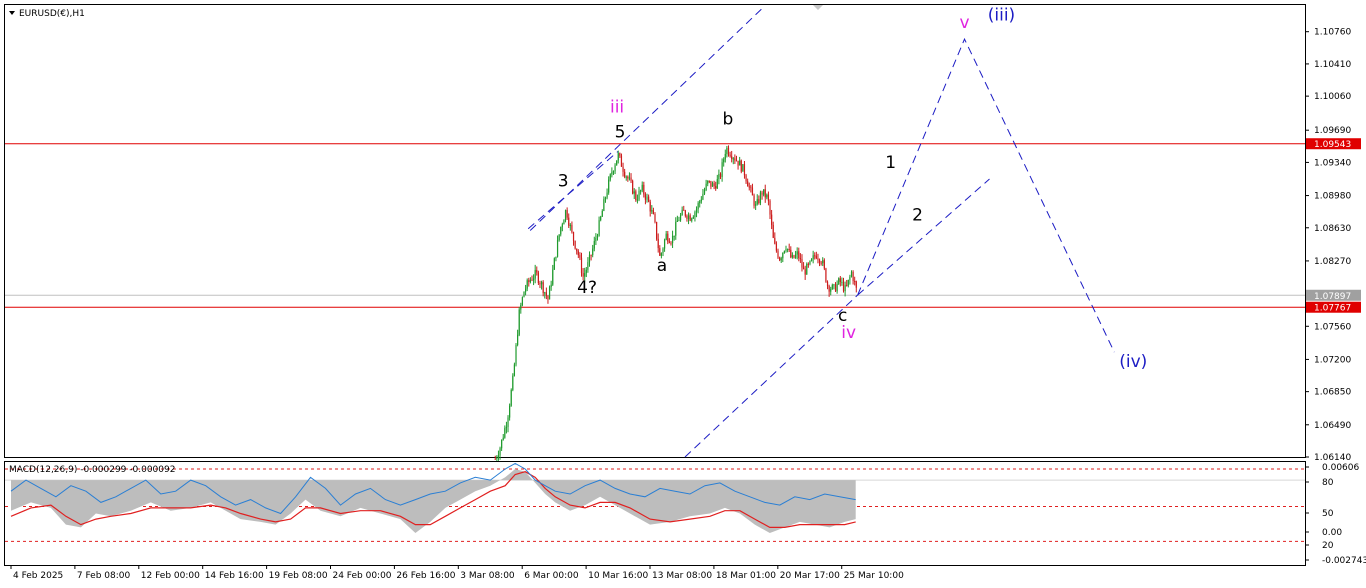 This screenshot has width=1366, height=588. What do you see at coordinates (617, 108) in the screenshot?
I see `wave-label: iii` at bounding box center [617, 108].